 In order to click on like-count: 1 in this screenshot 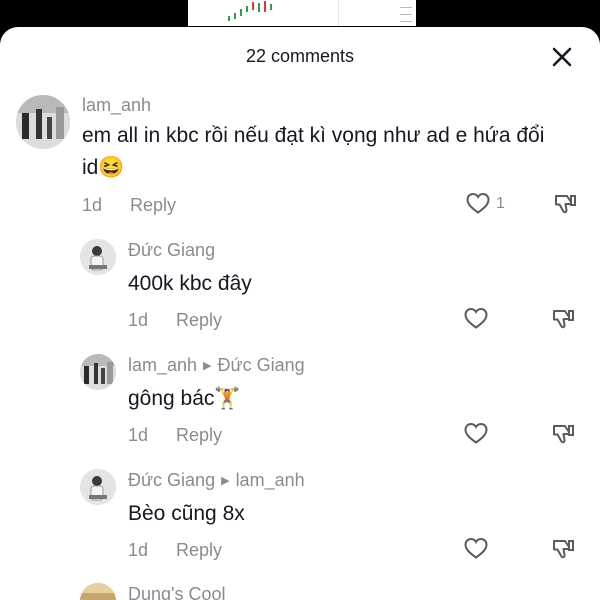, I will do `click(500, 203)`.